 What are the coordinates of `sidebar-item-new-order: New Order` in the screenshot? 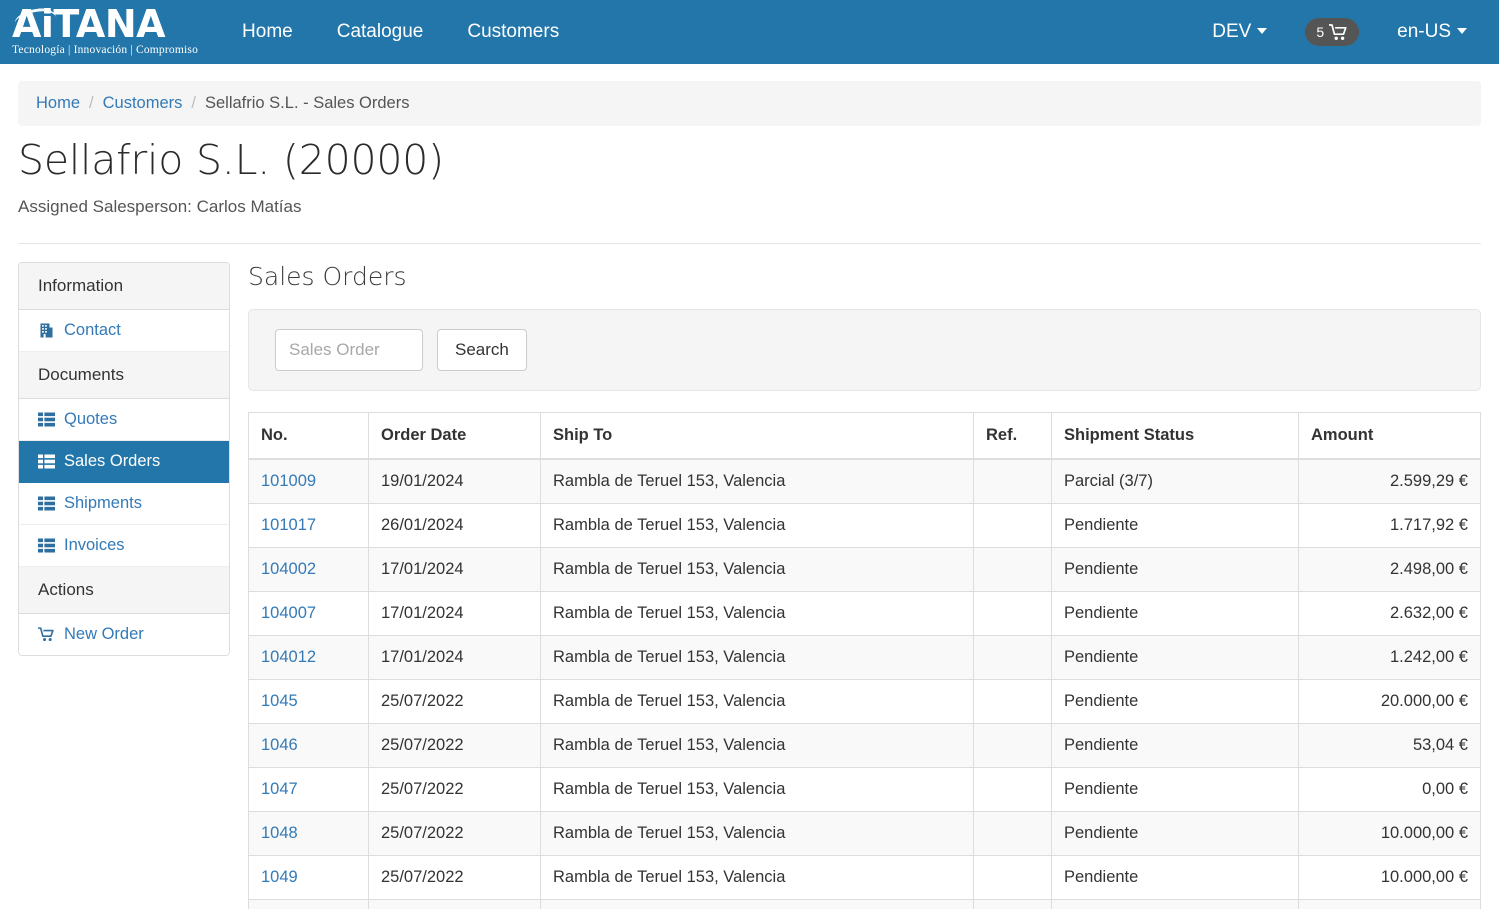 It's located at (124, 634).